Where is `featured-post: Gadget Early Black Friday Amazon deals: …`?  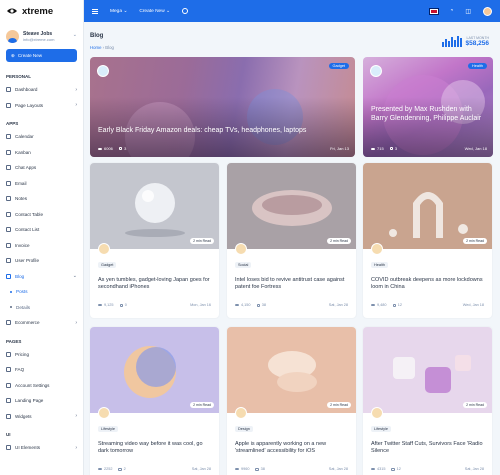
featured-post: Gadget Early Black Friday Amazon deals: … is located at coordinates (222, 107).